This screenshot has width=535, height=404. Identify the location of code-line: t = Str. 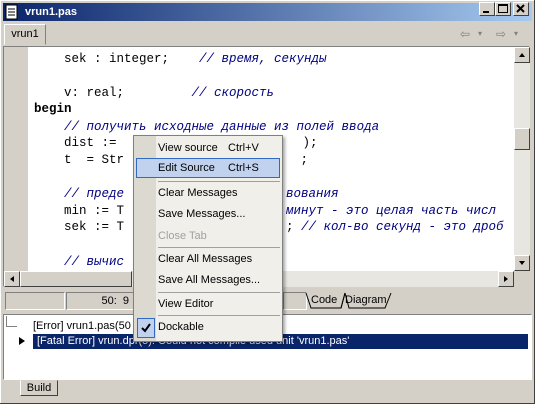
(79, 160).